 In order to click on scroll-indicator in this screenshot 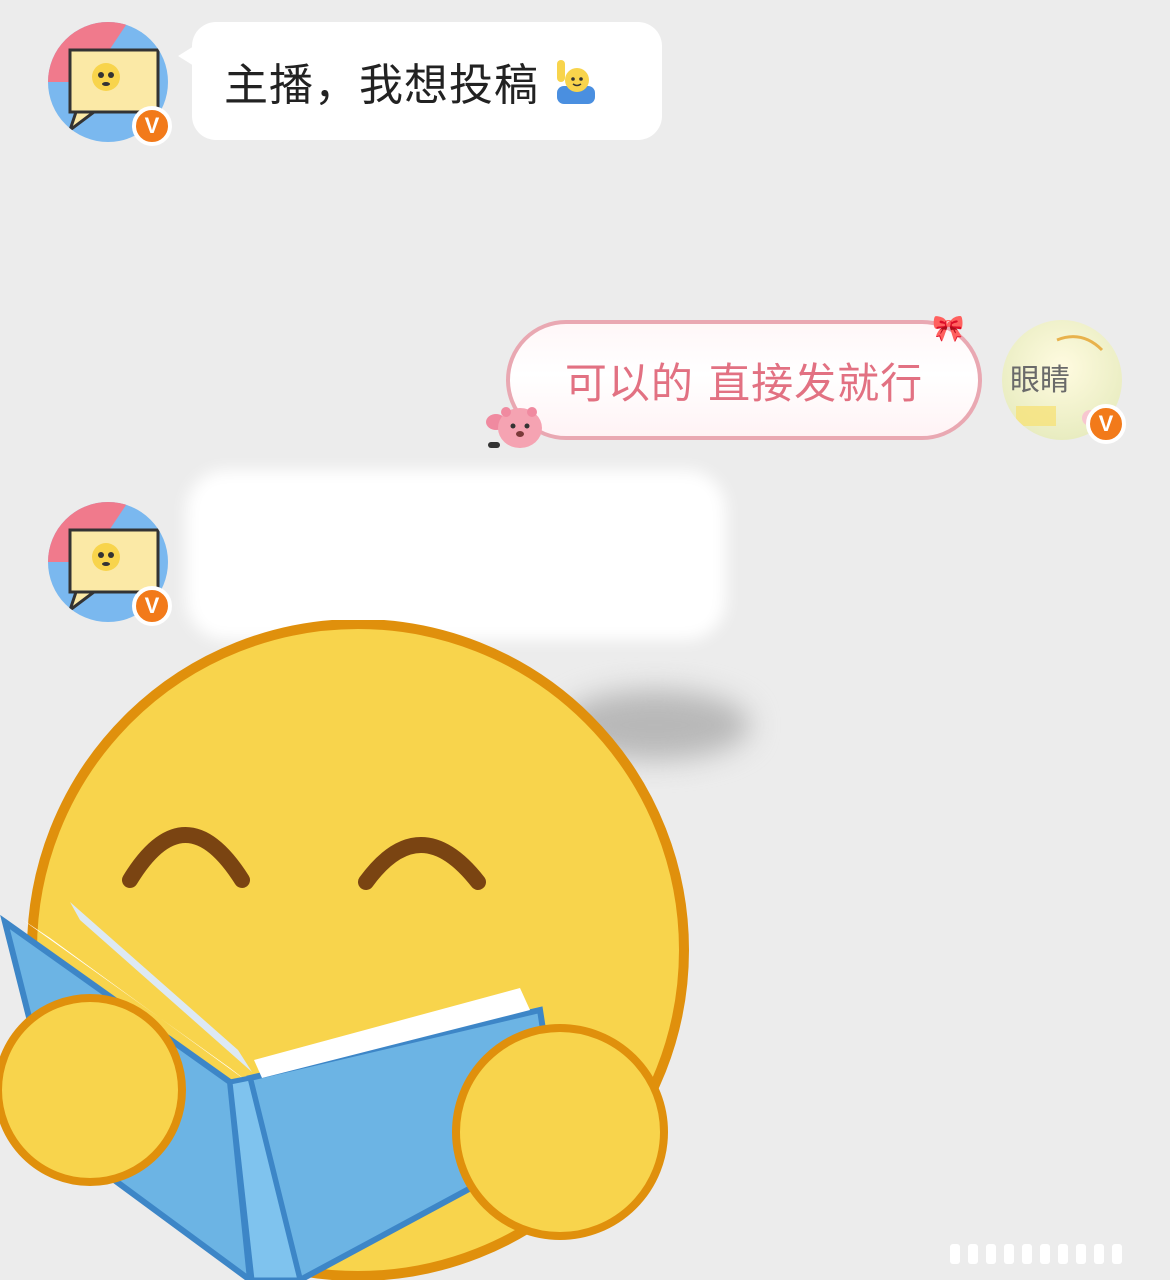, I will do `click(1055, 1255)`.